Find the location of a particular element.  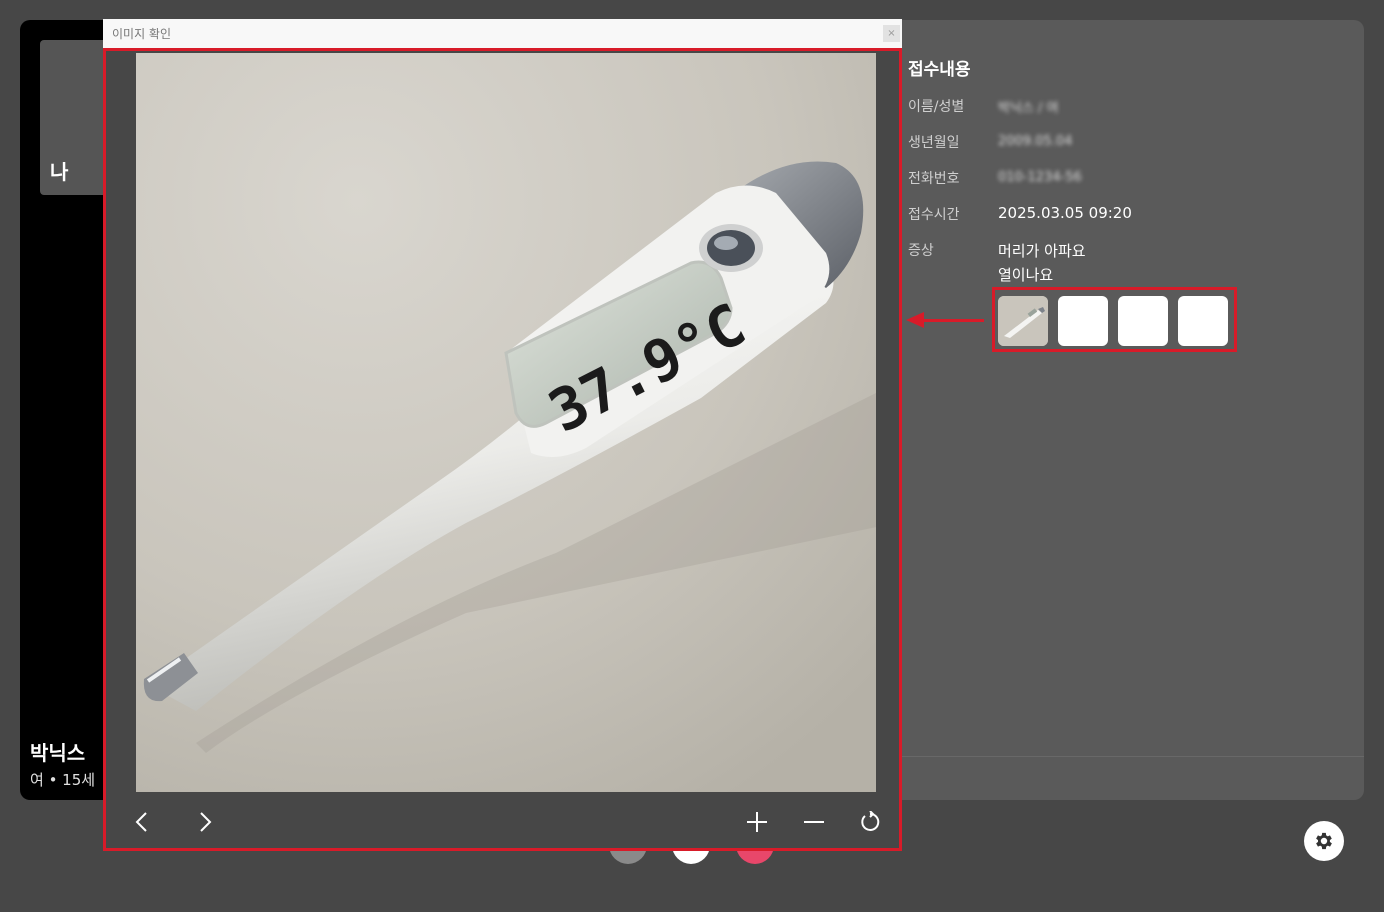

rotate-icon is located at coordinates (870, 821).